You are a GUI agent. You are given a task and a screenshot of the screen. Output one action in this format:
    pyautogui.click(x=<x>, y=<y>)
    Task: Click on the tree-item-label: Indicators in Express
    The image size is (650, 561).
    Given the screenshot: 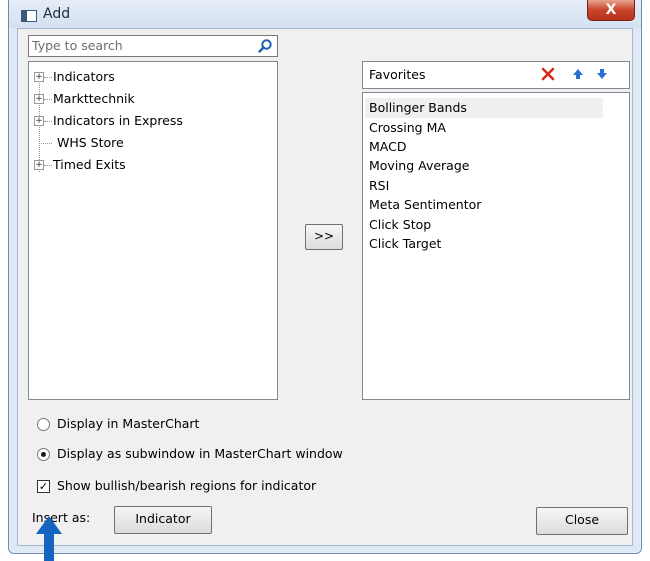 What is the action you would take?
    pyautogui.click(x=118, y=120)
    